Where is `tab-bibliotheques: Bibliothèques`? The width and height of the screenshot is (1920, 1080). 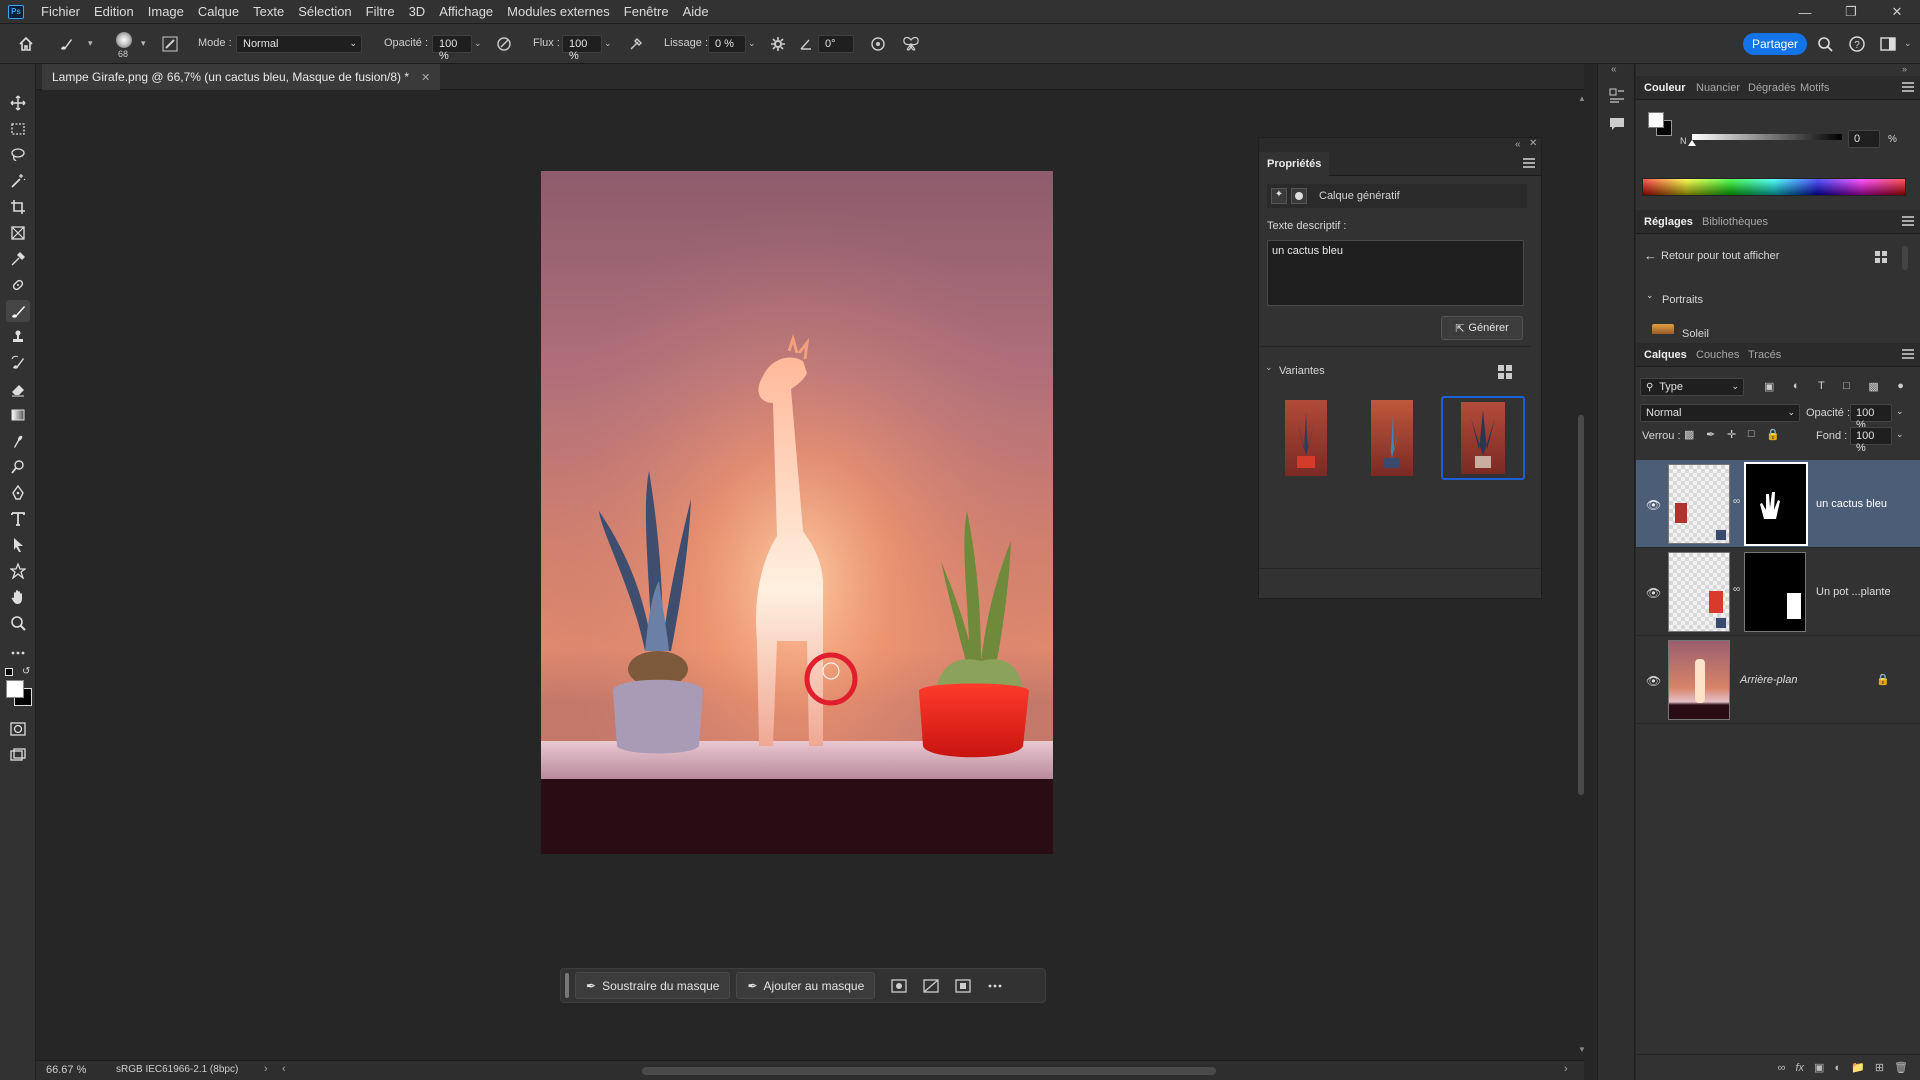
tab-bibliotheques: Bibliothèques is located at coordinates (1735, 222).